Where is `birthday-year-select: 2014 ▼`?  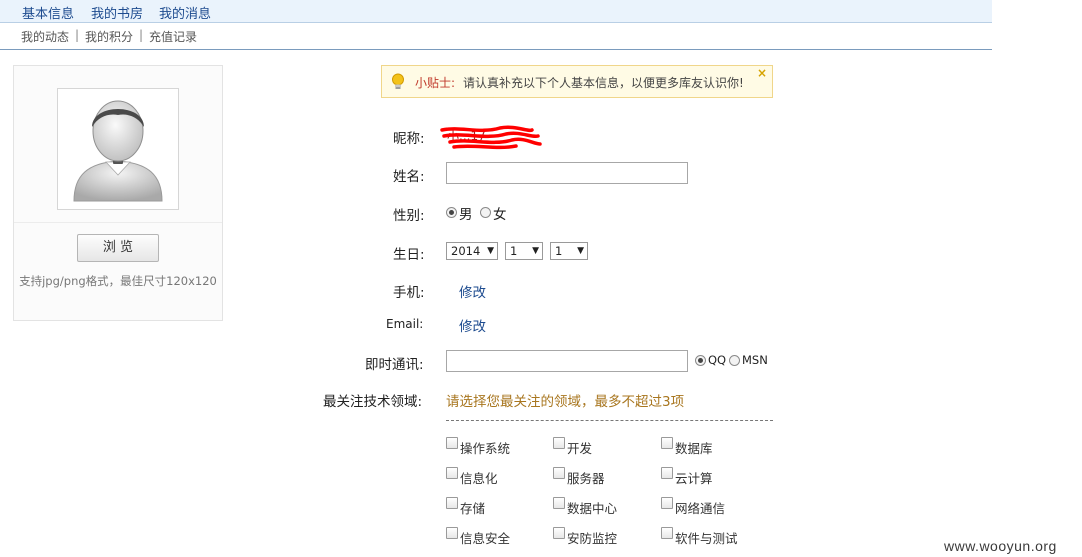
birthday-year-select: 2014 ▼ is located at coordinates (472, 251).